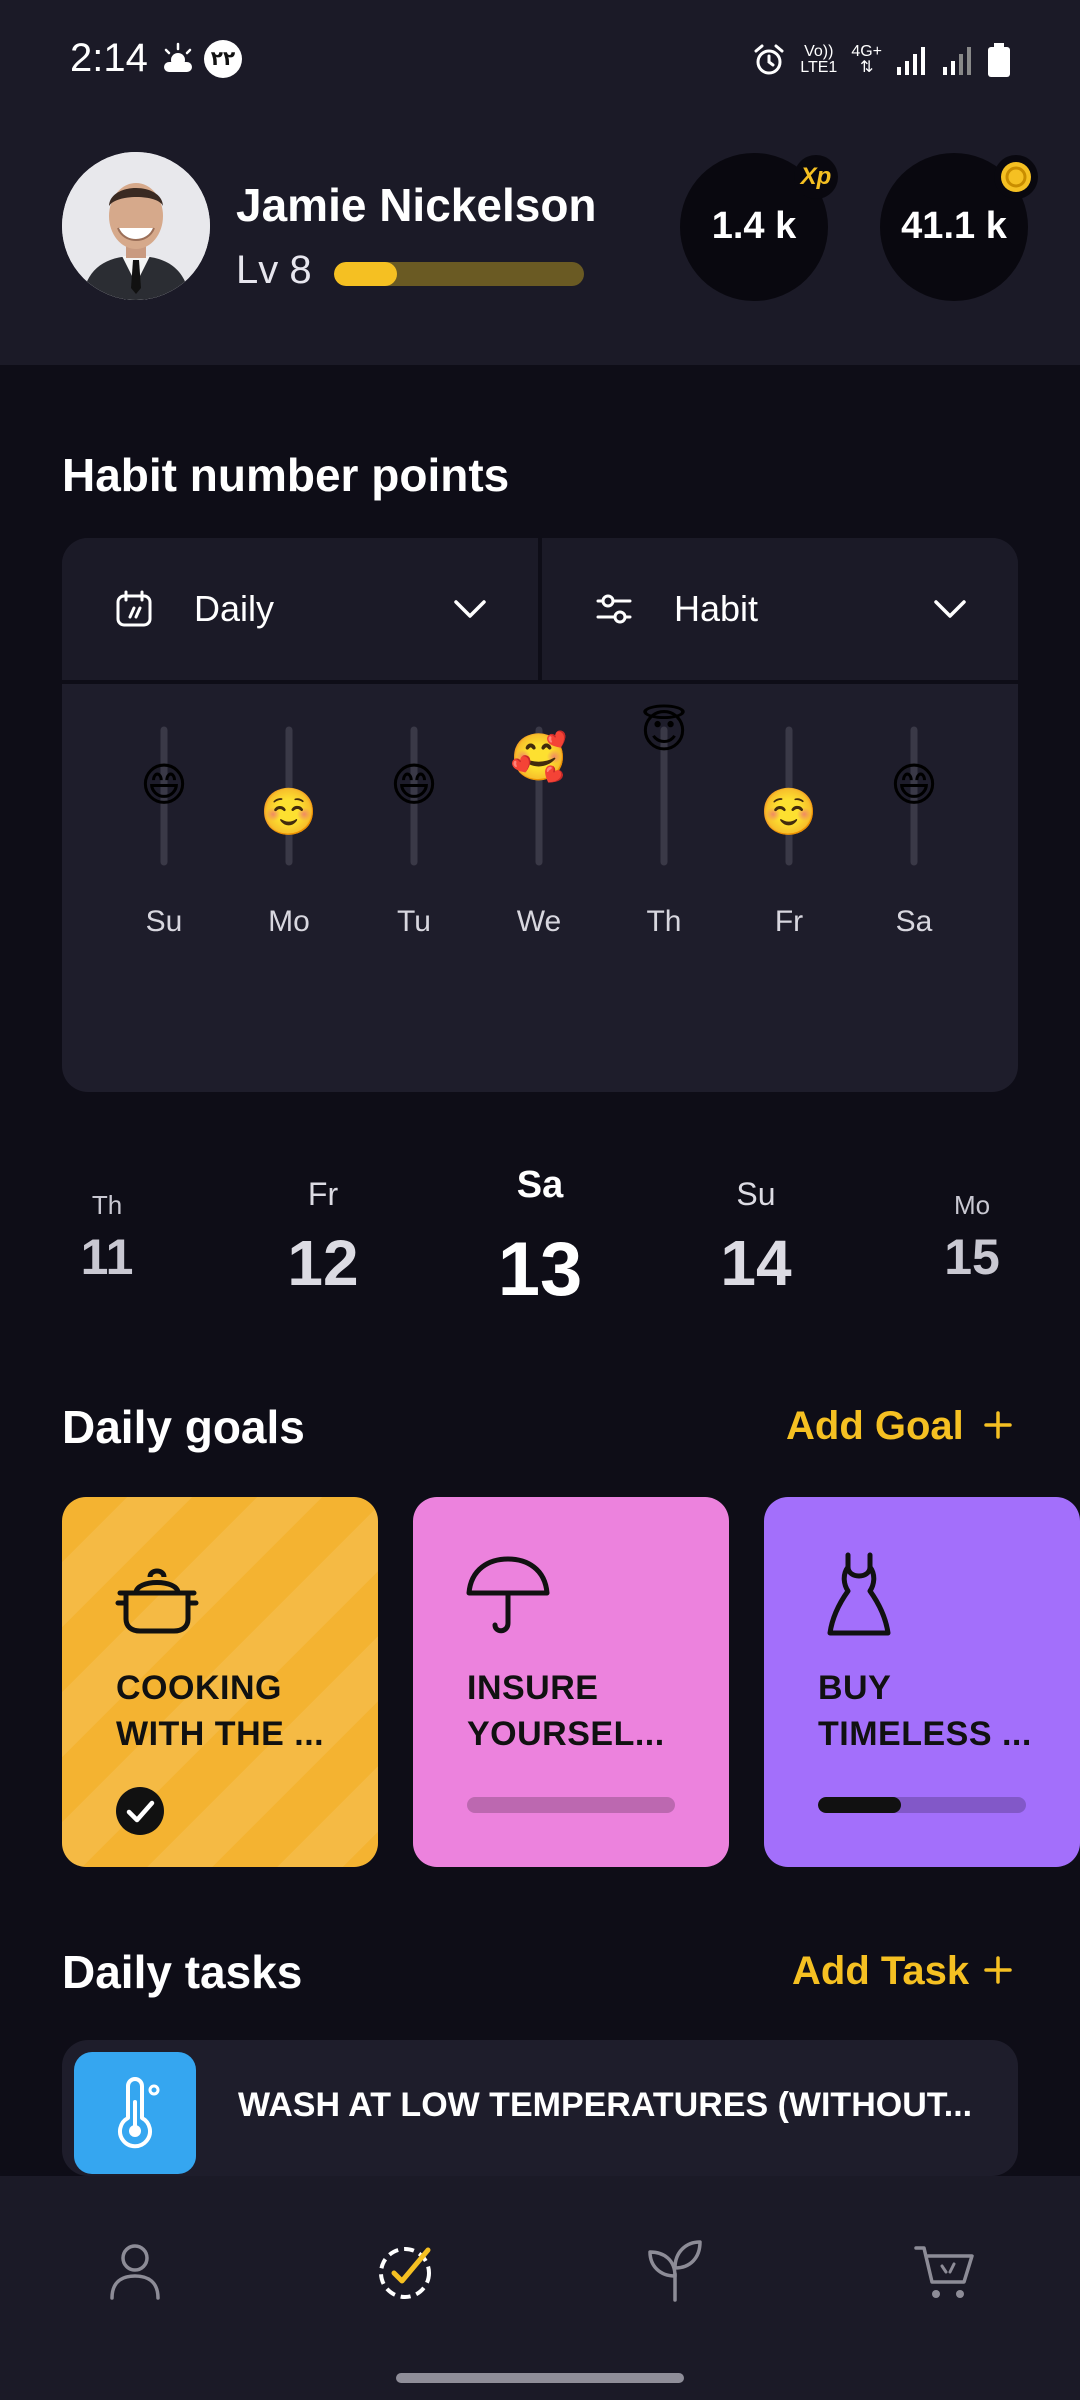 The height and width of the screenshot is (2400, 1080). Describe the element at coordinates (274, 270) in the screenshot. I see `level-label: Lv 8` at that location.